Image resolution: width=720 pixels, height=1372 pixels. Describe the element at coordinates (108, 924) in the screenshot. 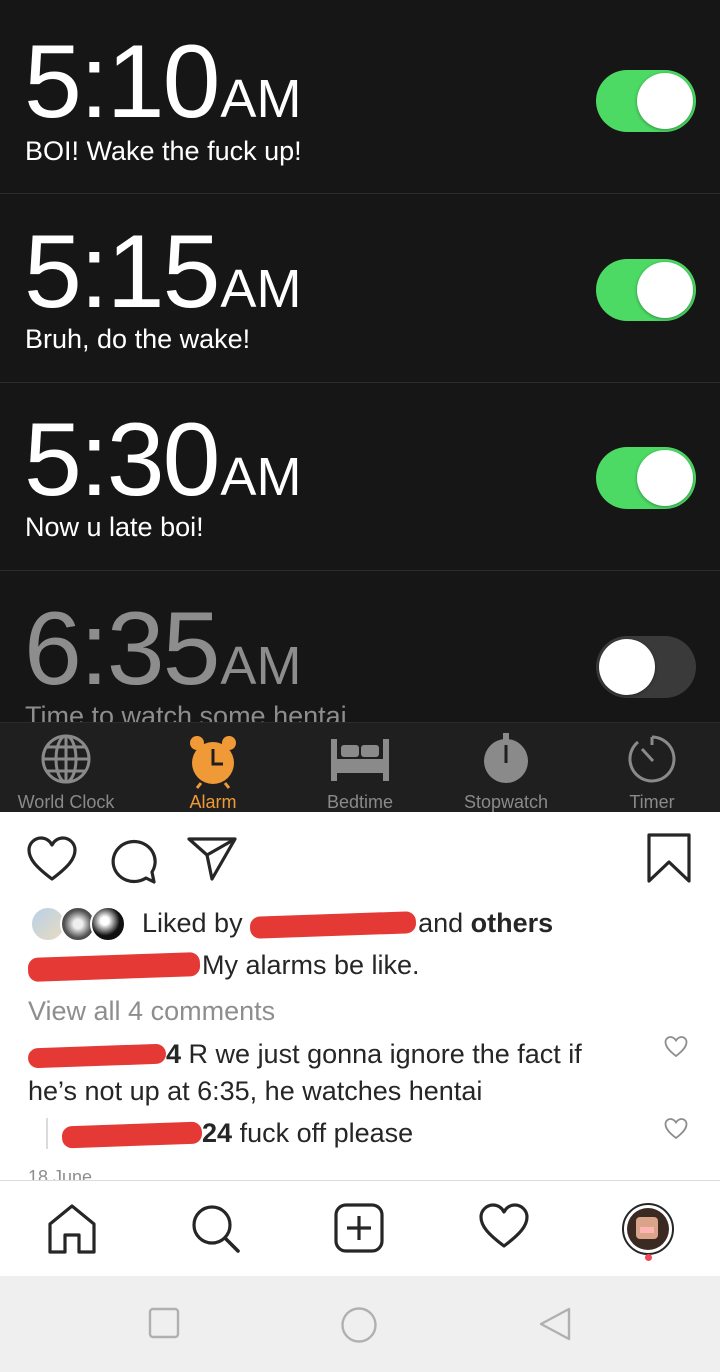

I see `liker-avatar` at that location.